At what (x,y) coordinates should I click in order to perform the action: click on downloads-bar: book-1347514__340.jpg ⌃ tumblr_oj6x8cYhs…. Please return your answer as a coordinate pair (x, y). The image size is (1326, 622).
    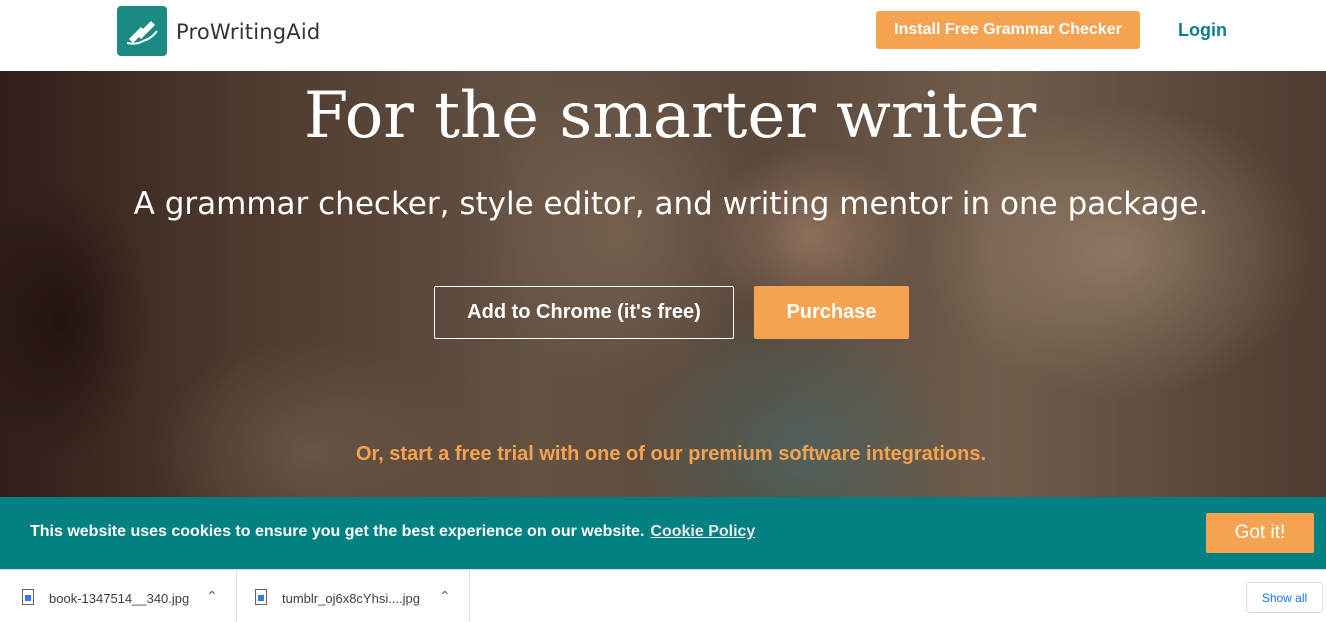
    Looking at the image, I should click on (663, 595).